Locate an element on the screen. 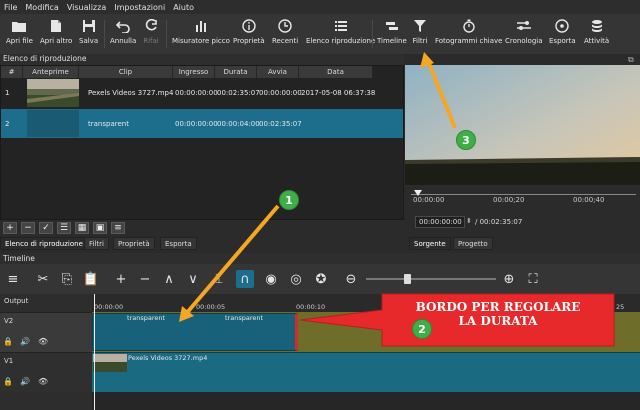 This screenshot has height=410, width=640. callout-line-1: BORDO PER REGOLARE is located at coordinates (498, 307).